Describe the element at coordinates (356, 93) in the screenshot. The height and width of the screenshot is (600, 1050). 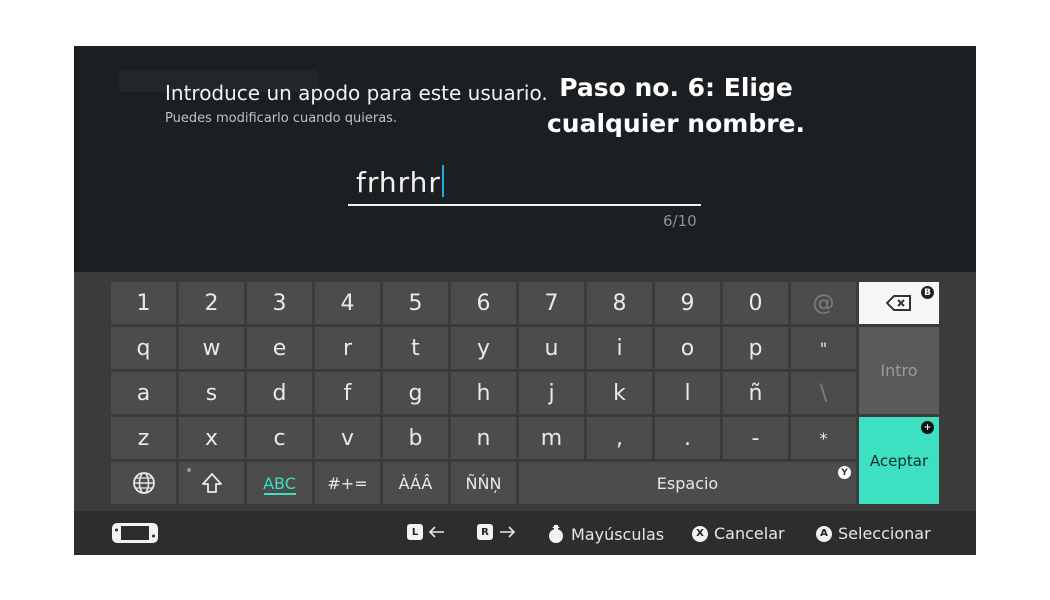
I see `nickname-prompt: Introduce un apodo para este usuario.` at that location.